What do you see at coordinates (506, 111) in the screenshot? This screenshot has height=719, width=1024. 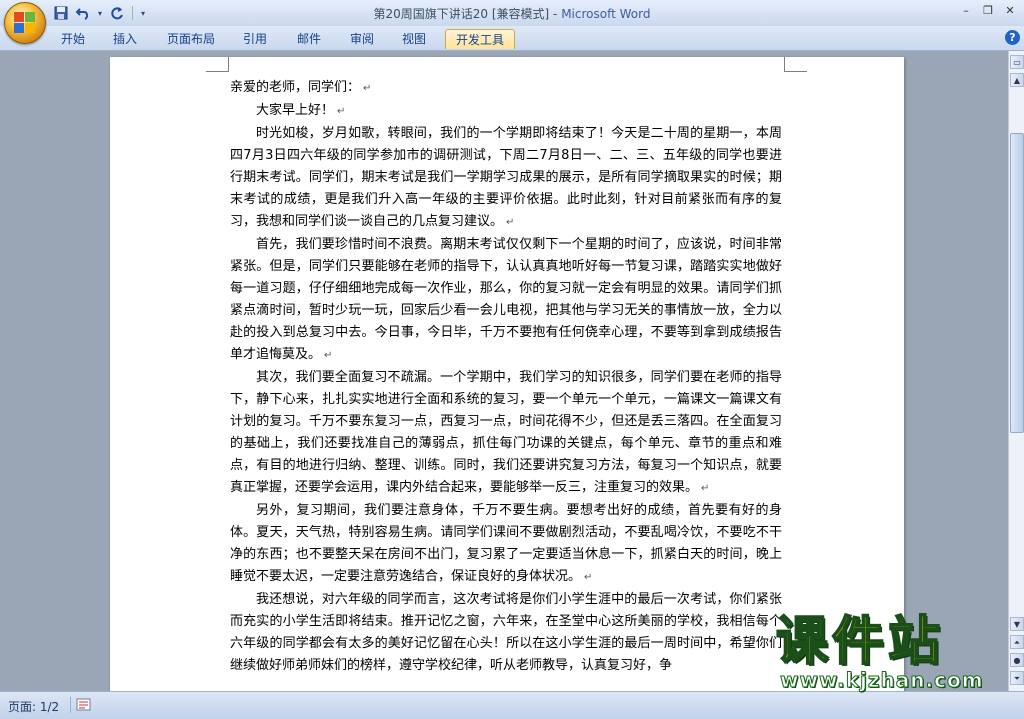 I see `paragraph-greeting: 大家早上好！ ↵` at bounding box center [506, 111].